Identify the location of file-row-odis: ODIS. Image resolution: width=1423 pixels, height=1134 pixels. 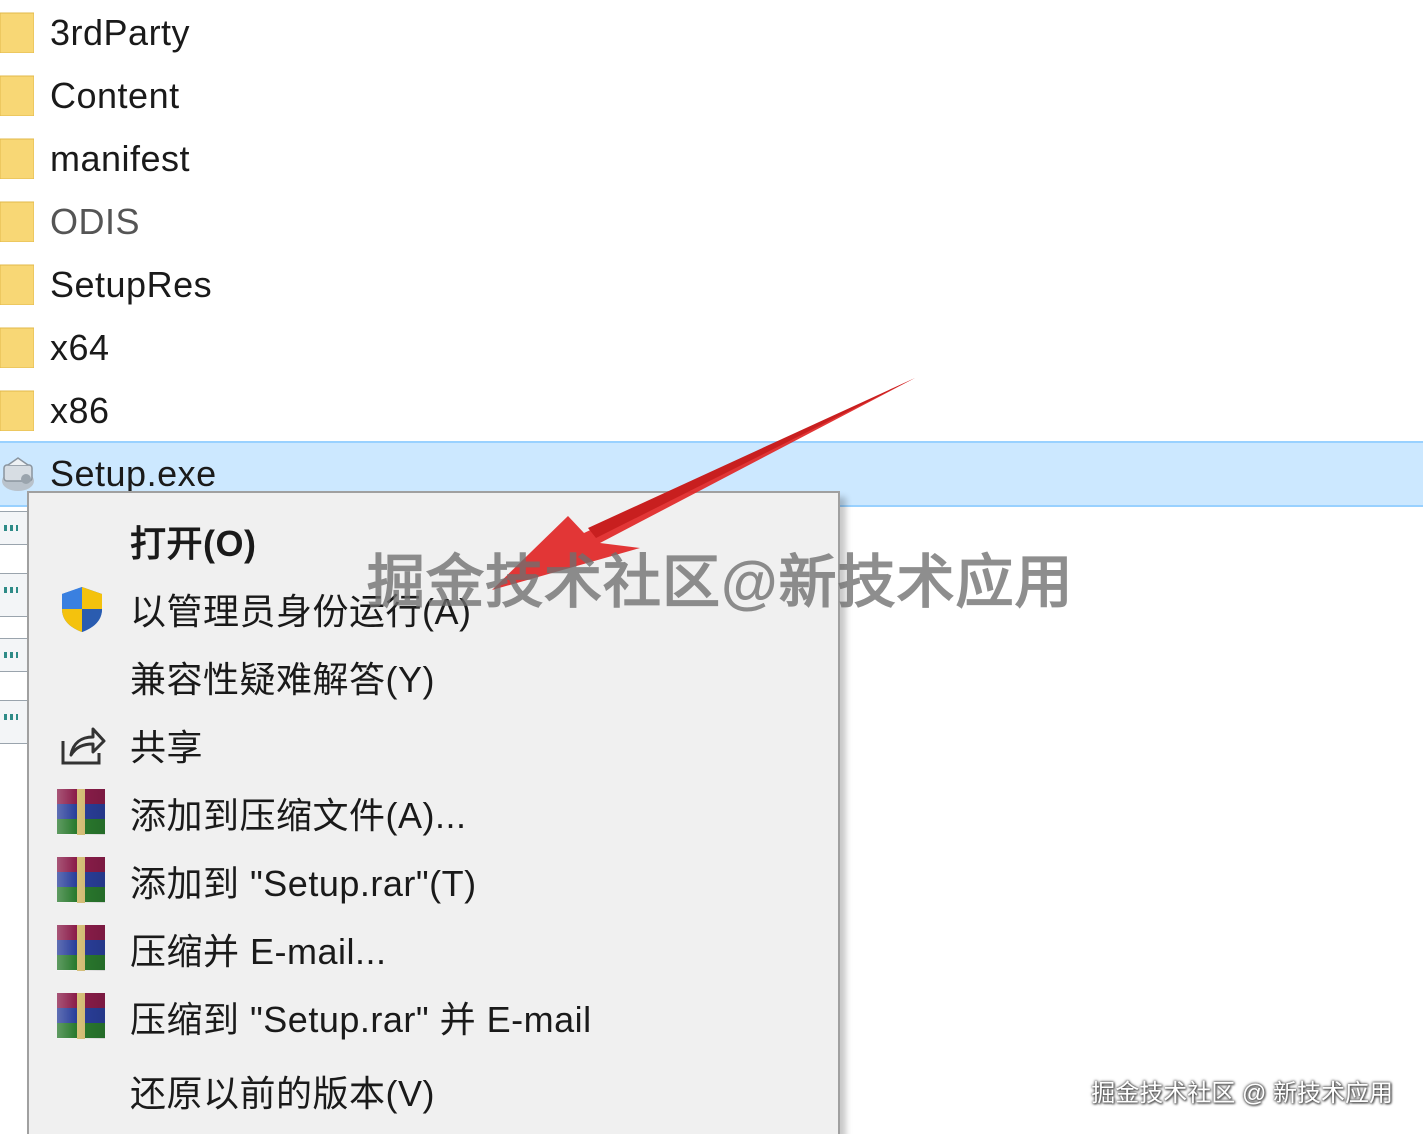
(711, 221).